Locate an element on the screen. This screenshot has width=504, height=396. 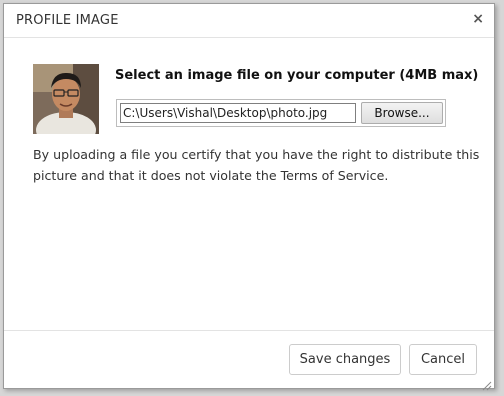
dialog-title: PROFILE IMAGE is located at coordinates (67, 20).